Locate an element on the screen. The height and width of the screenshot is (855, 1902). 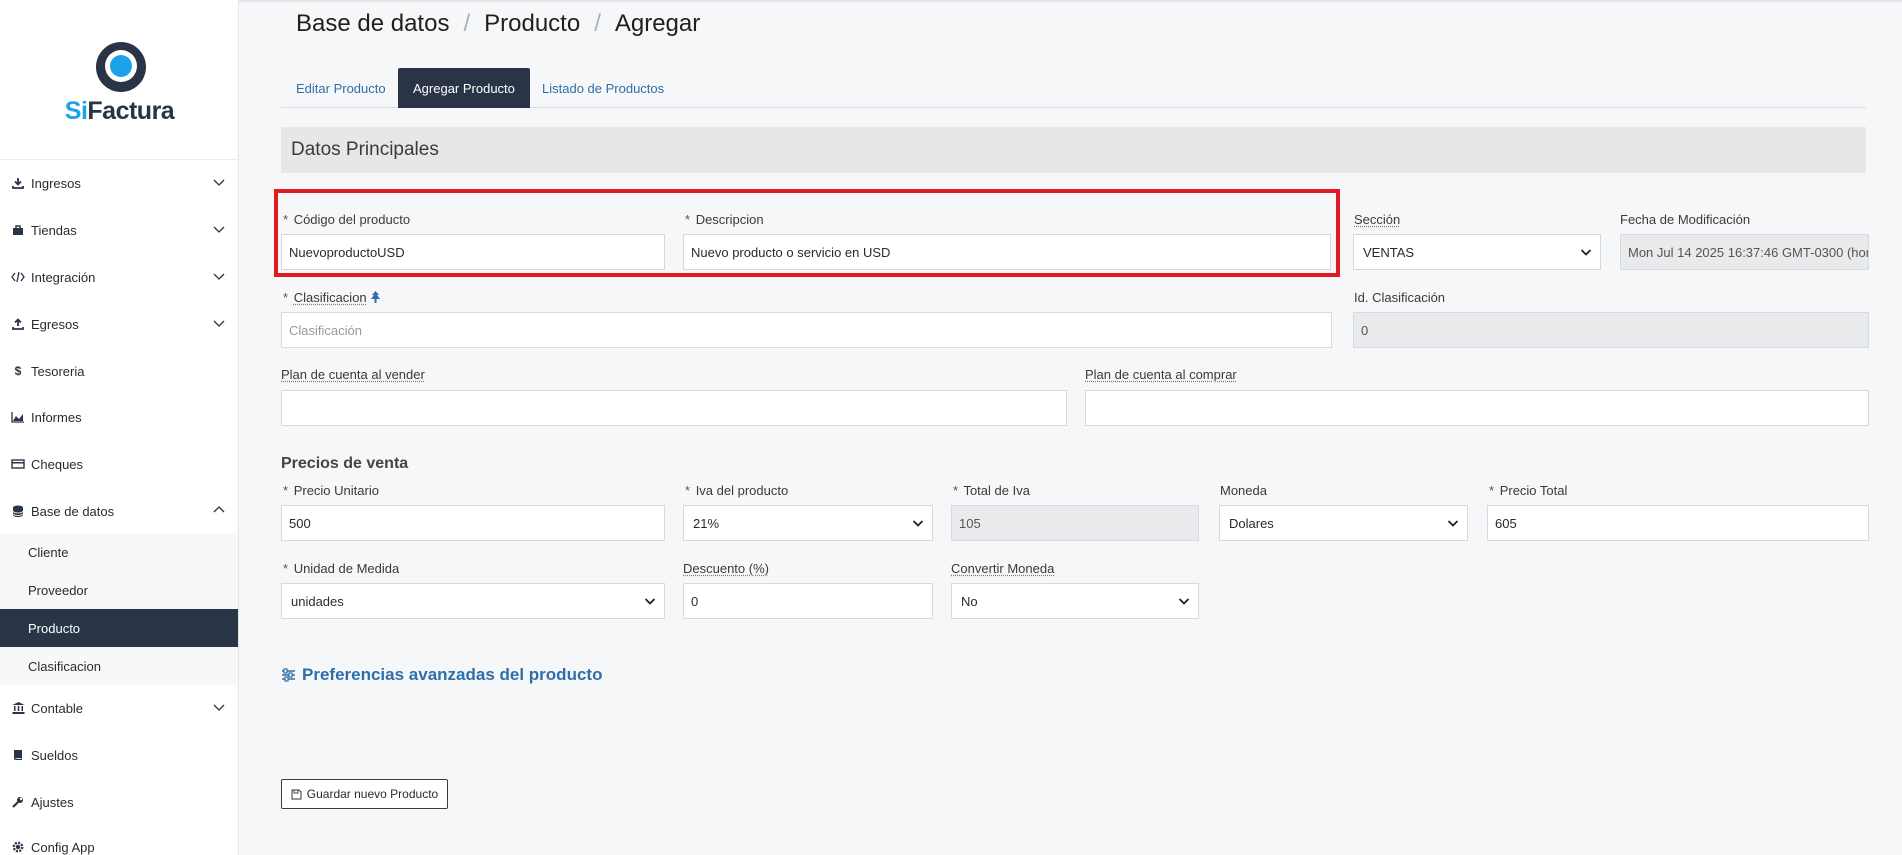
codigo-input: NuevoproductoUSD is located at coordinates (473, 252).